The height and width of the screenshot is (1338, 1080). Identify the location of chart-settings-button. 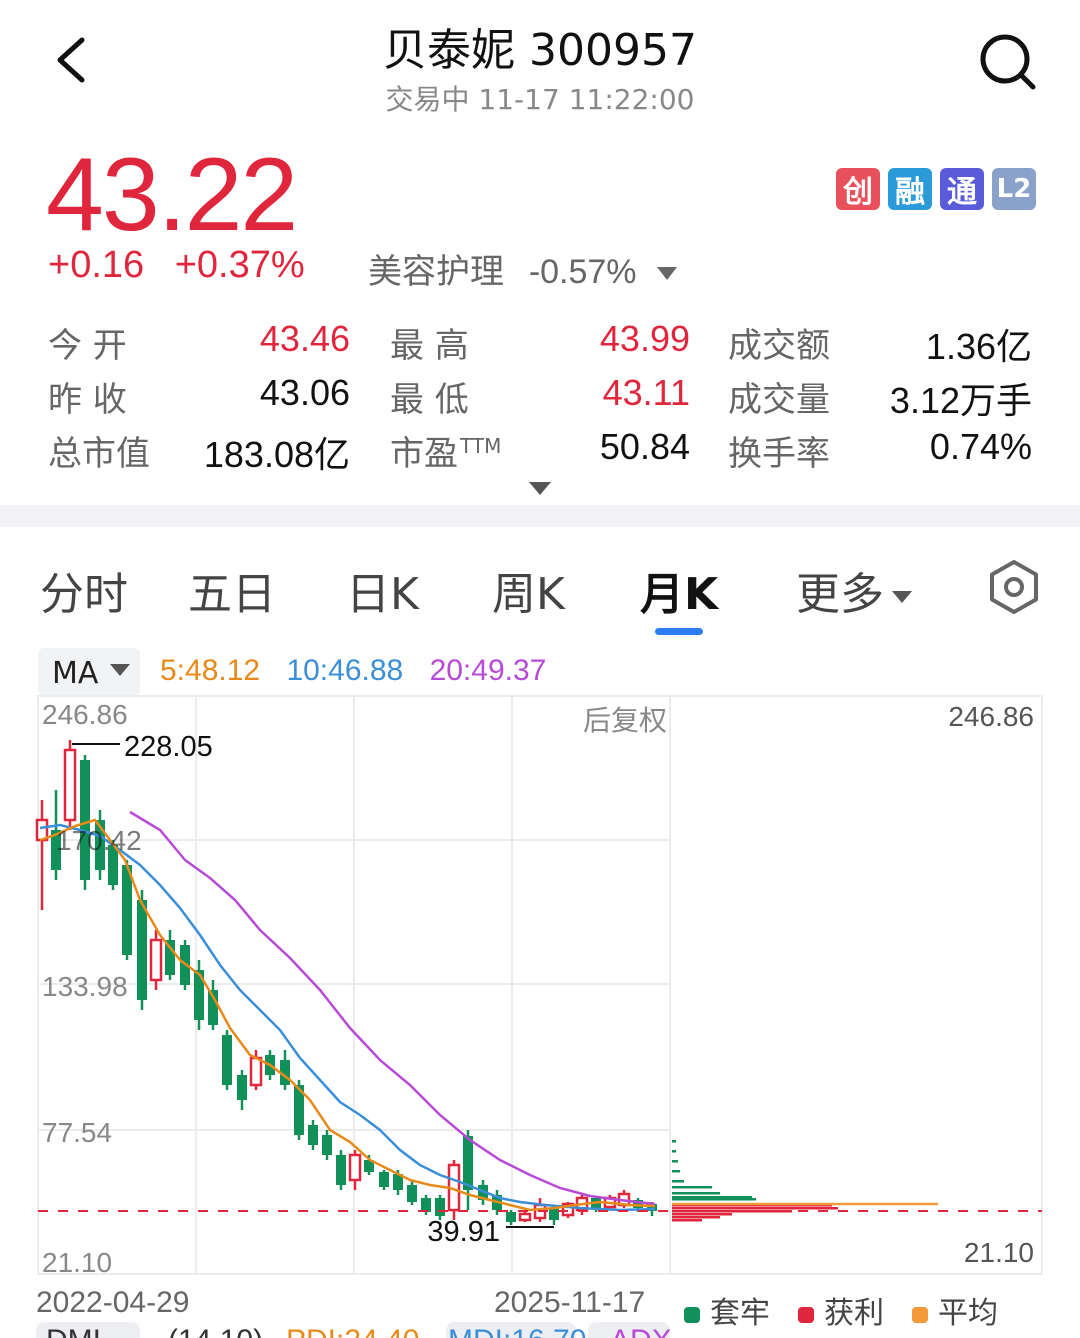
(1014, 587).